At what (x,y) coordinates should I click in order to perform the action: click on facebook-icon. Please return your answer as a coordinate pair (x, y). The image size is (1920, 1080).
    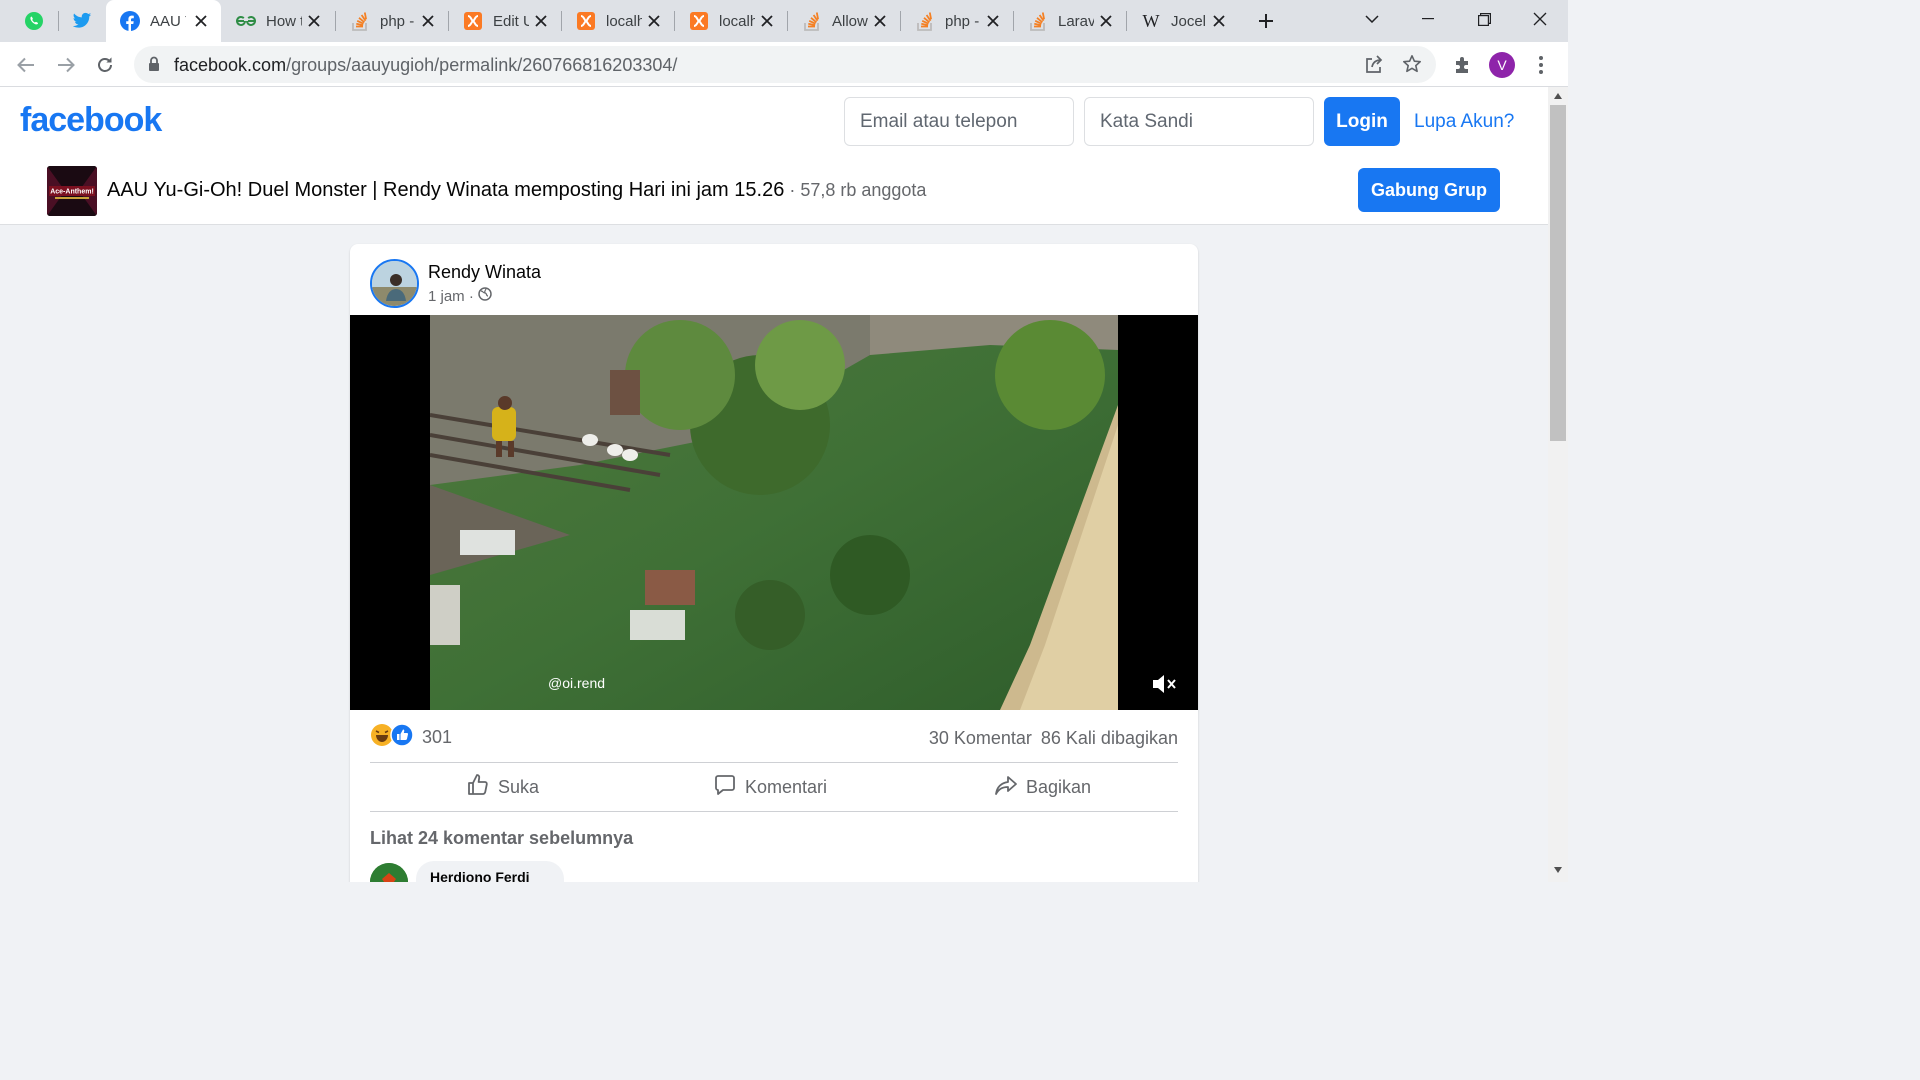
    Looking at the image, I should click on (130, 21).